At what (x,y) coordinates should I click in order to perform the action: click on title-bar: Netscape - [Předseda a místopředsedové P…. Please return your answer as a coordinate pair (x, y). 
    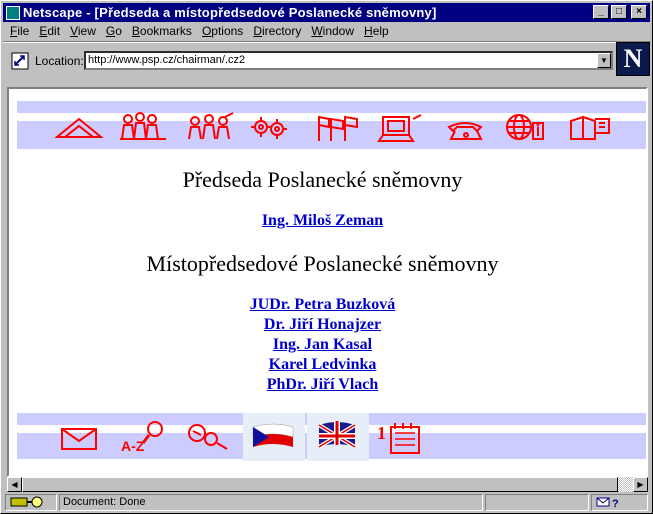
    Looking at the image, I should click on (326, 12).